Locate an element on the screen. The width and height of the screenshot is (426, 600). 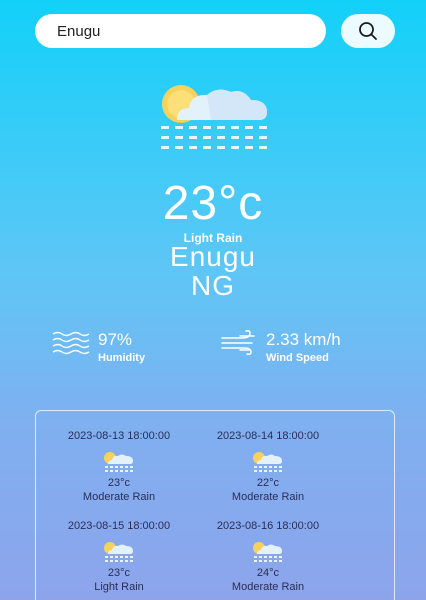
search-bar is located at coordinates (215, 32).